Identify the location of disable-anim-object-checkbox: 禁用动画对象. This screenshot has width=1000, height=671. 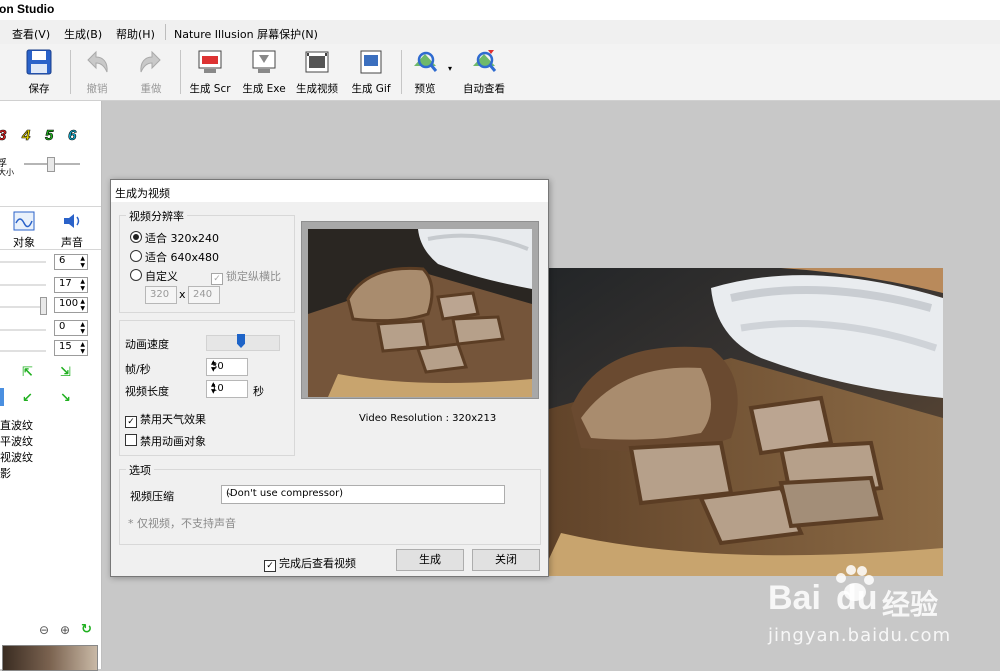
(165, 441).